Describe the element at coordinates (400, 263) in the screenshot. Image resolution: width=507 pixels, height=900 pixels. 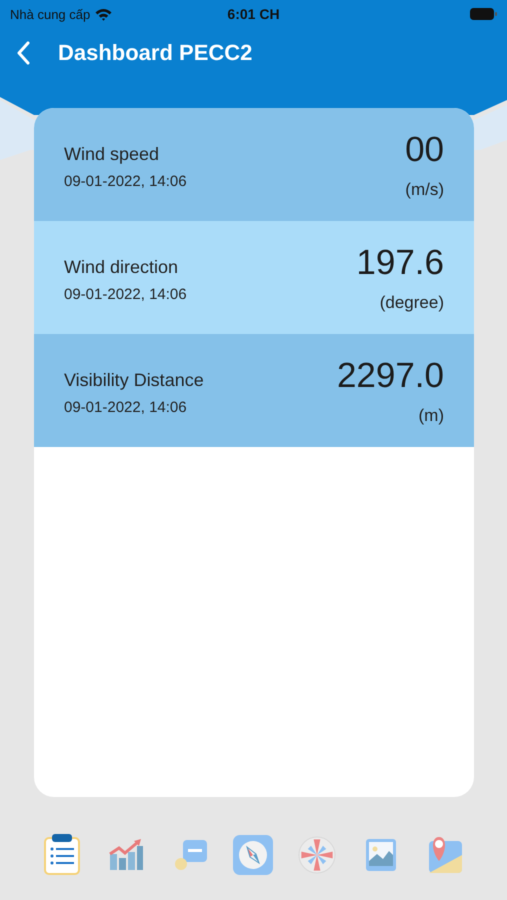
I see `reading-value: 197.6` at that location.